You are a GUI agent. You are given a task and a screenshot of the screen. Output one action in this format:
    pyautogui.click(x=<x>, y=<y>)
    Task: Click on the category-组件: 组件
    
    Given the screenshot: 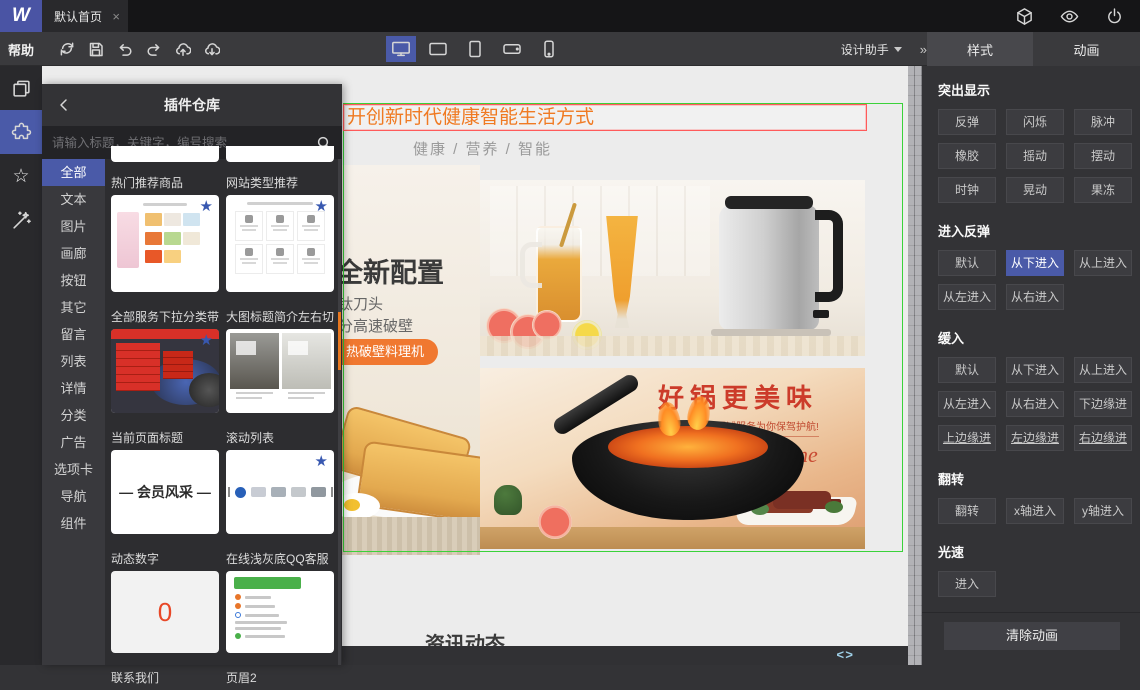 What is the action you would take?
    pyautogui.click(x=73, y=523)
    